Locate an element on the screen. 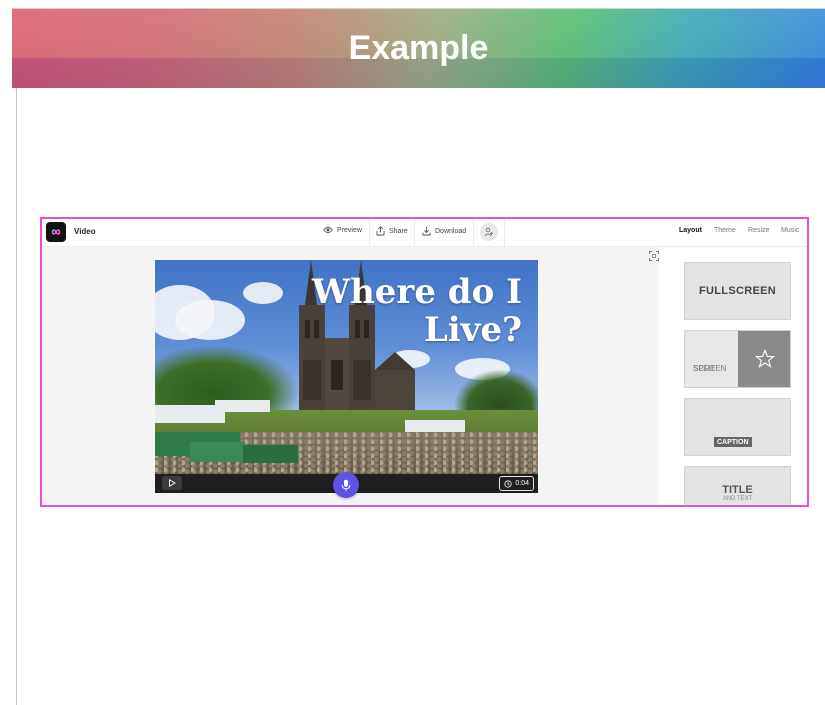  tab-music: Music is located at coordinates (790, 230).